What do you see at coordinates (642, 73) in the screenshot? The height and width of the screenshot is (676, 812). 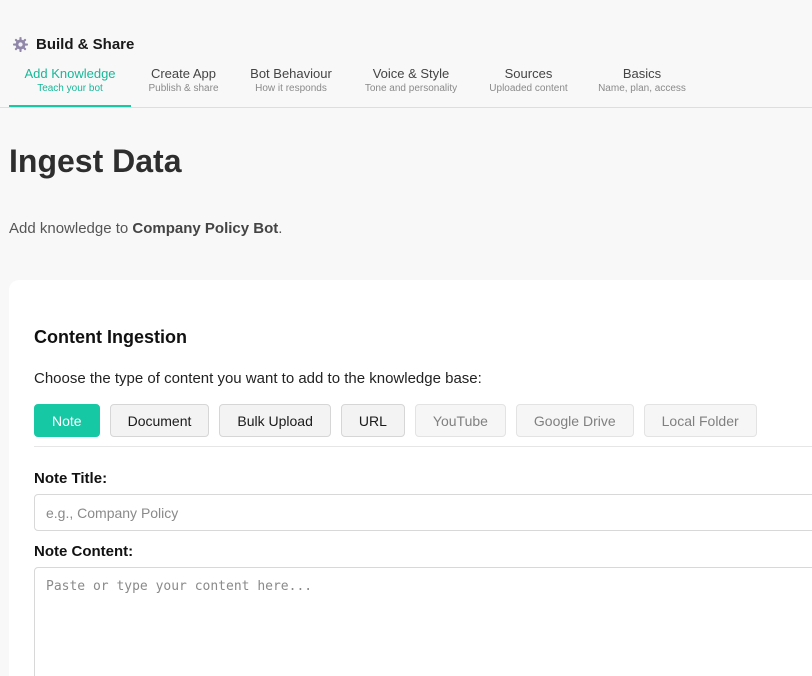 I see `tab-label: Basics` at bounding box center [642, 73].